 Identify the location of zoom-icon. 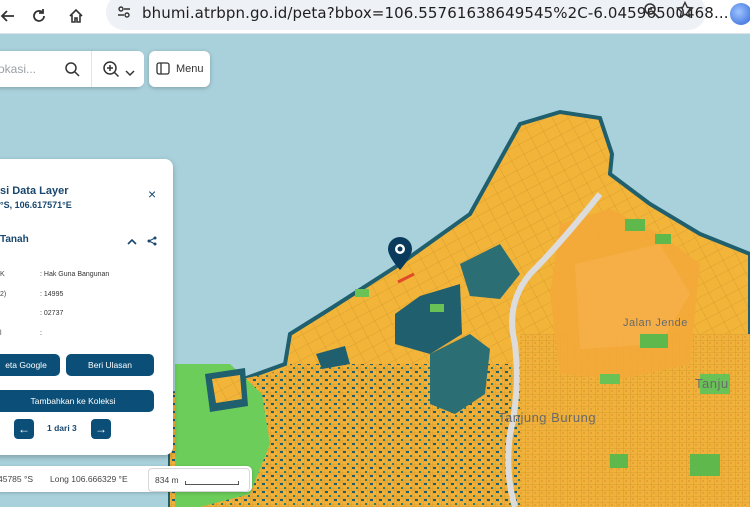
(652, 13).